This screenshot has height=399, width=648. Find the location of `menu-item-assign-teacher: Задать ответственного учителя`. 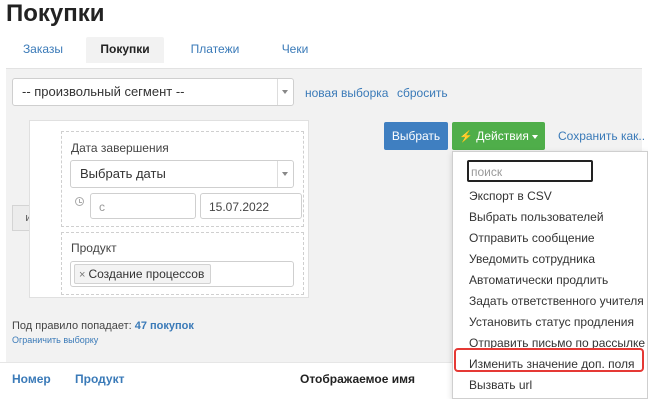

menu-item-assign-teacher: Задать ответственного учителя is located at coordinates (556, 301).